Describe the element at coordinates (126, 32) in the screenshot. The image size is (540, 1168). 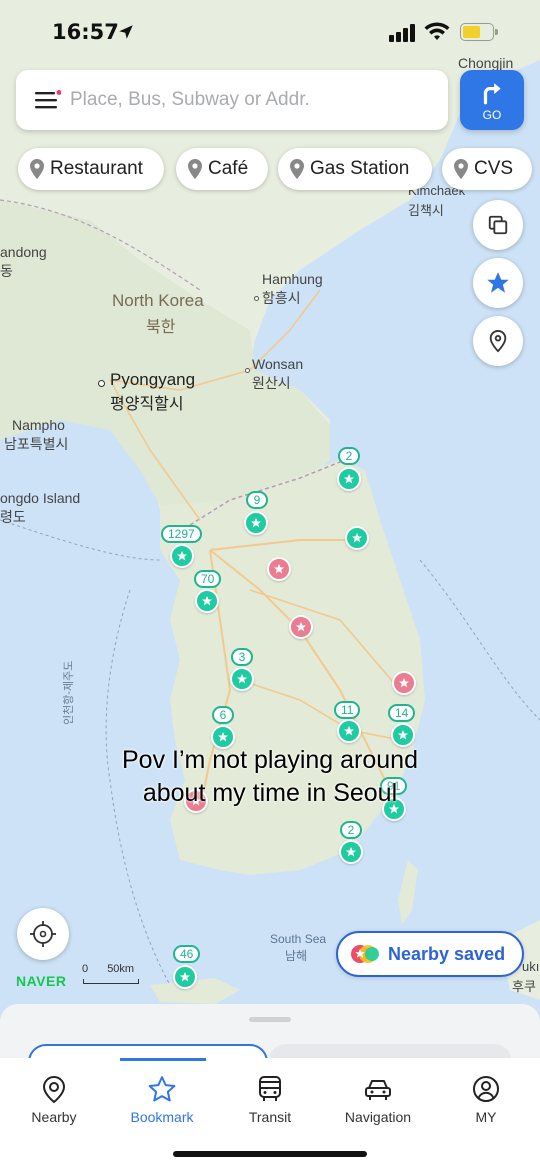
I see `location-arrow-icon` at that location.